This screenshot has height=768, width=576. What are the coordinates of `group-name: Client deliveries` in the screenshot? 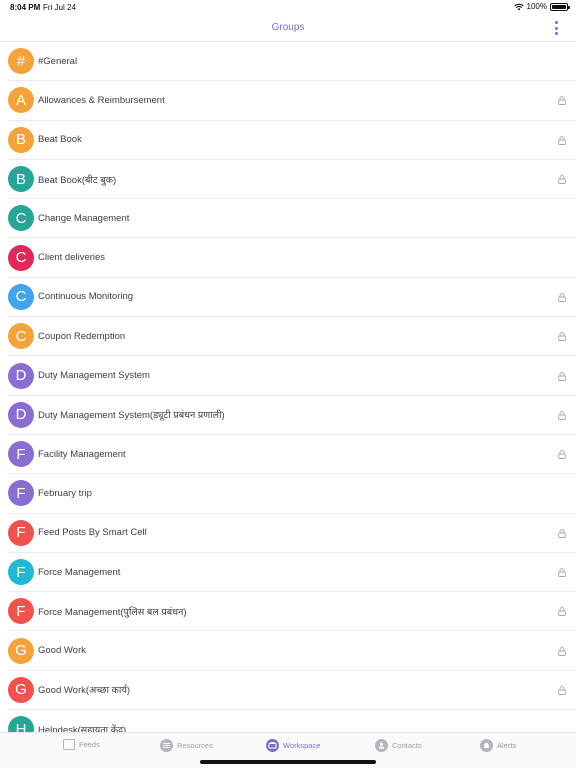 It's located at (72, 258).